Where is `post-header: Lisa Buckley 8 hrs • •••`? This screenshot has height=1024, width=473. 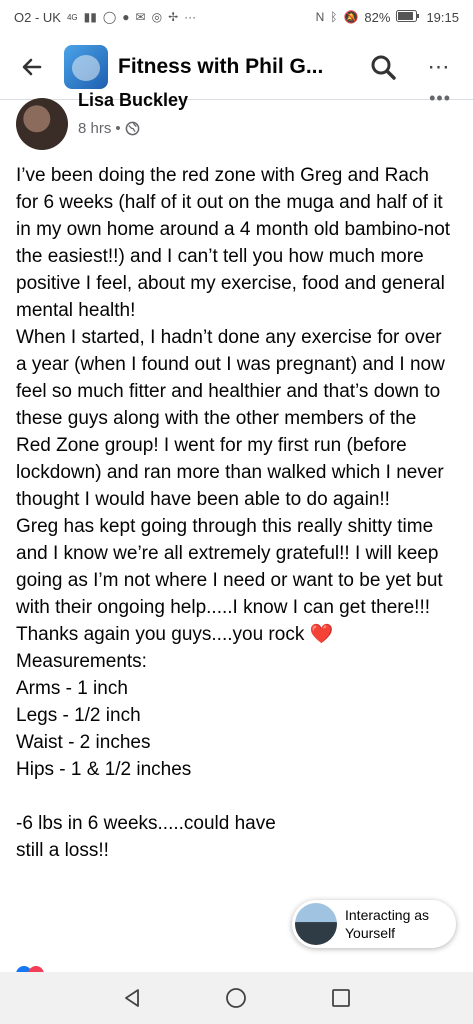 post-header: Lisa Buckley 8 hrs • ••• is located at coordinates (236, 119).